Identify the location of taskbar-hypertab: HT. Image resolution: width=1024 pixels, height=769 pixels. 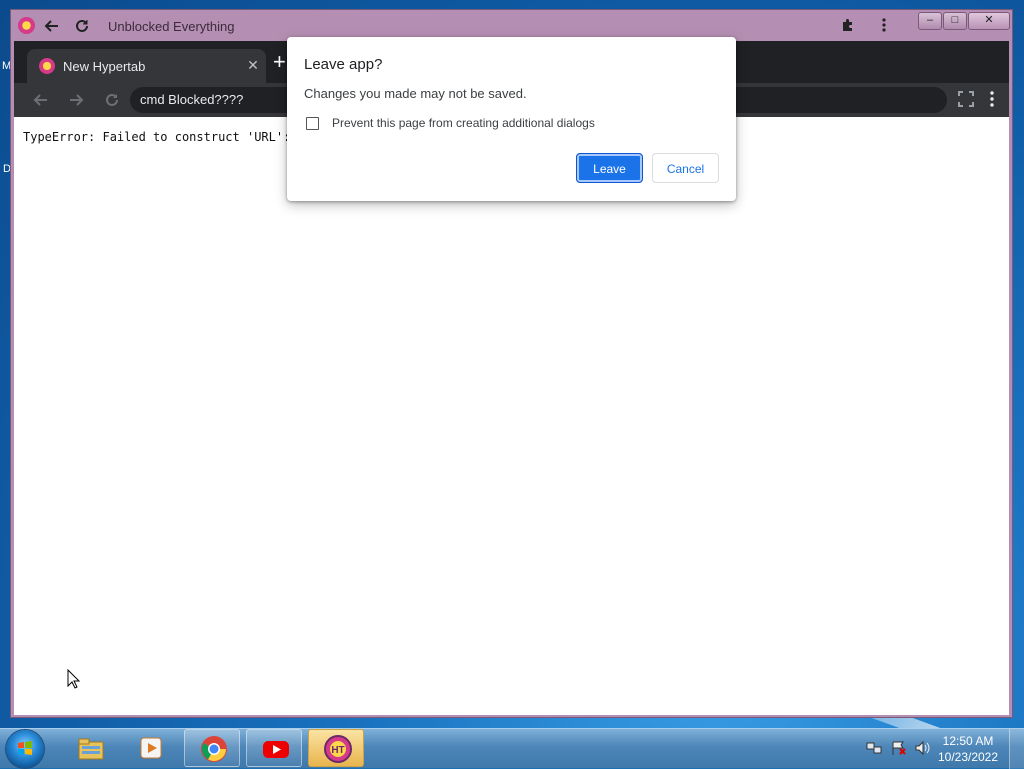
(336, 748).